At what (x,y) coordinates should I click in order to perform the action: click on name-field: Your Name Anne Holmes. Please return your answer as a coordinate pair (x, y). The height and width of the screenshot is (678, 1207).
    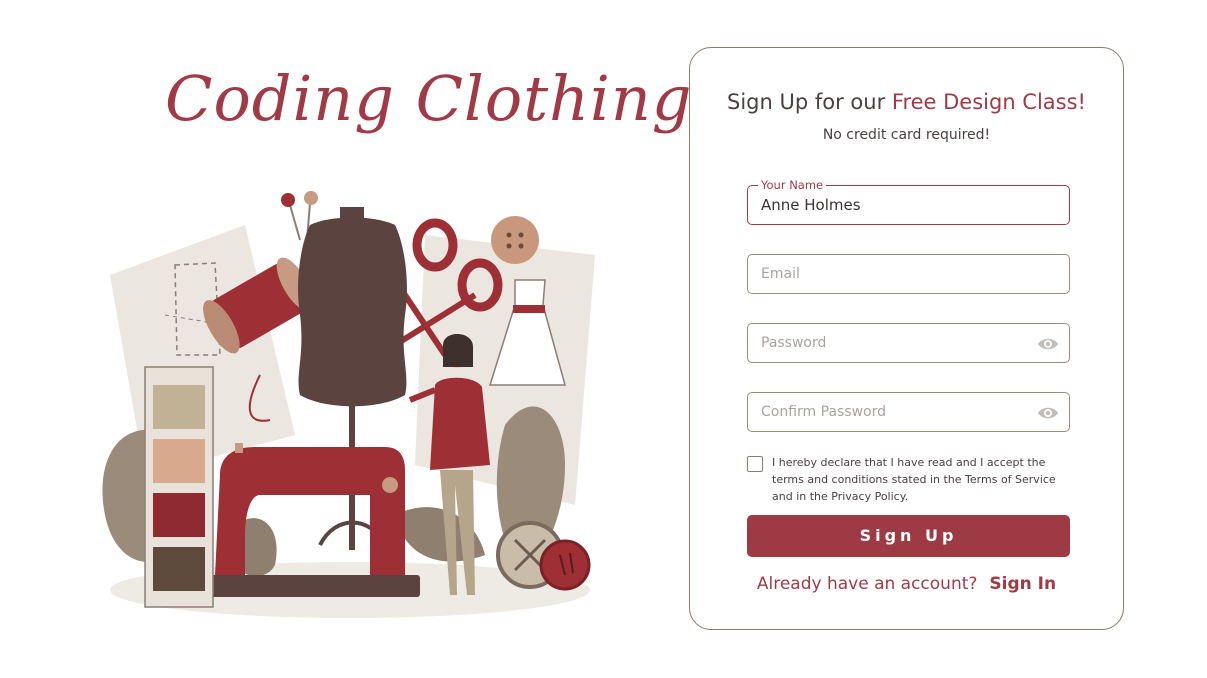
    Looking at the image, I should click on (908, 201).